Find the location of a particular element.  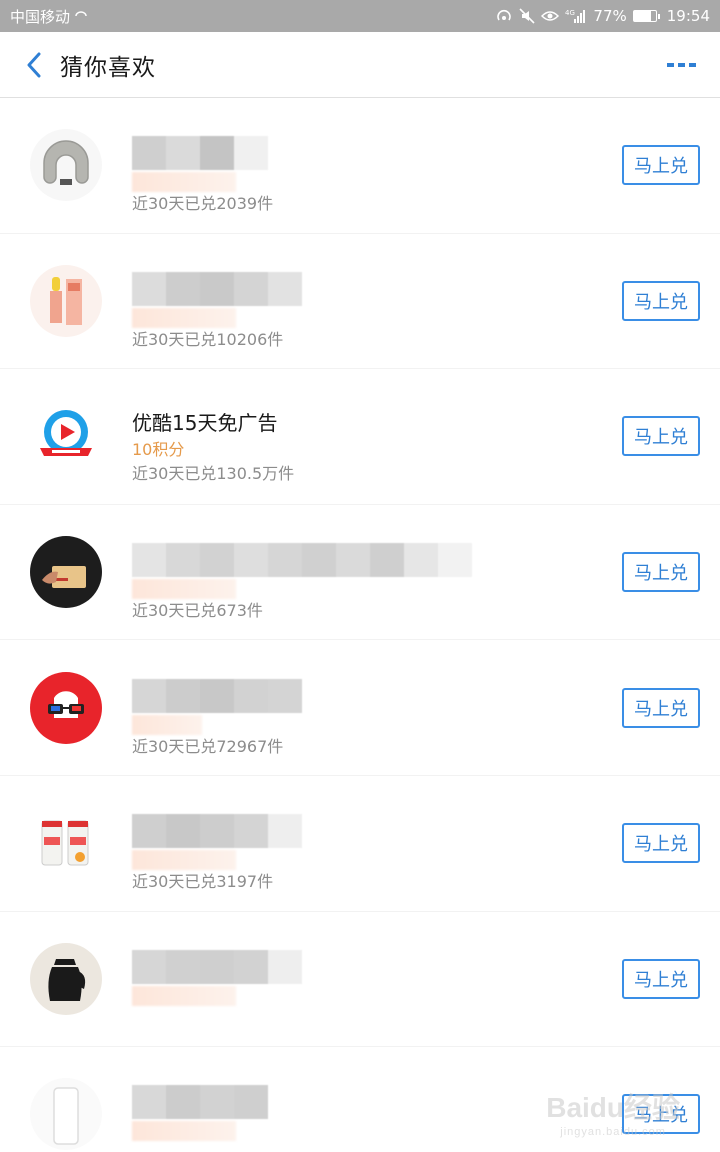

nav-header: 猜你喜欢 is located at coordinates (360, 65).